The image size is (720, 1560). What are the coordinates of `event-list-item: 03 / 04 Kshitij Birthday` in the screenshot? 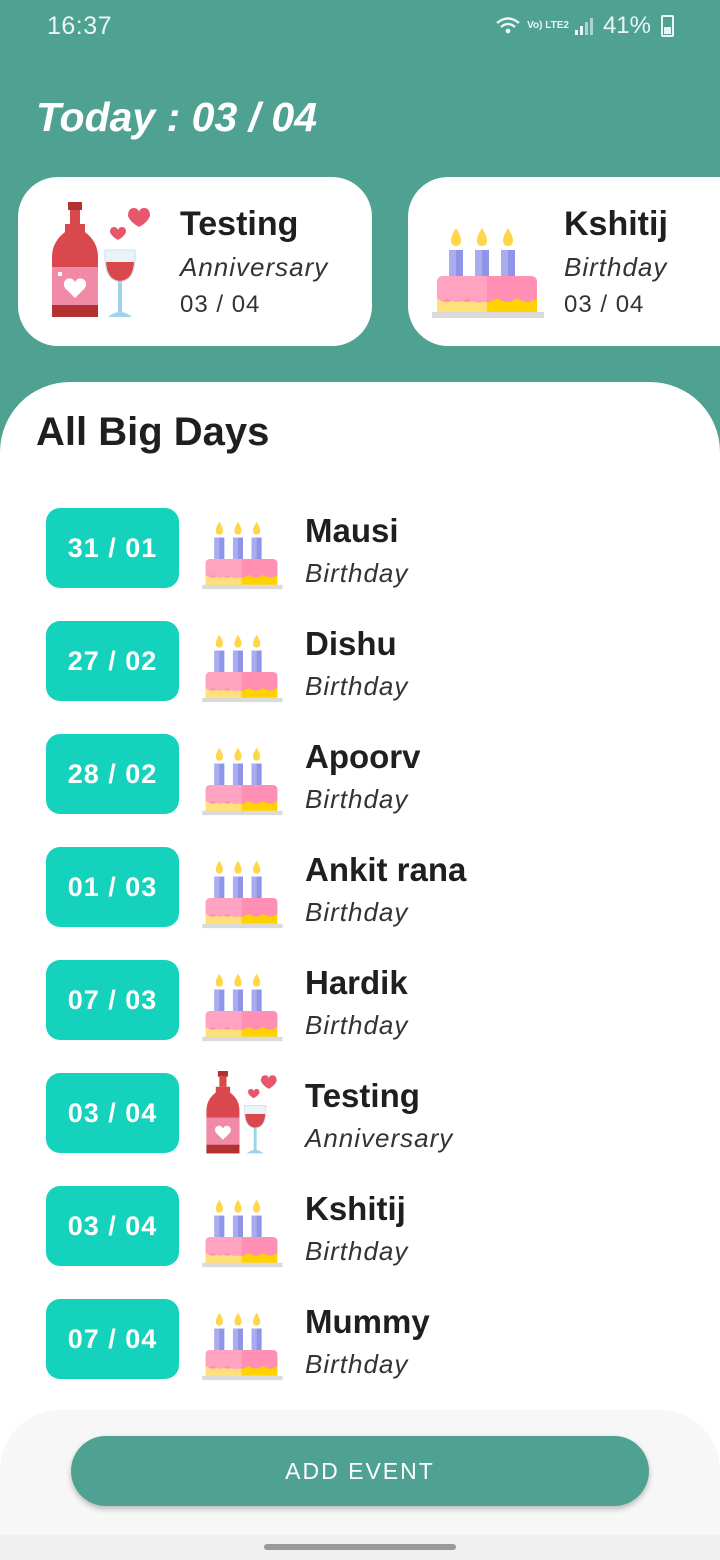 It's located at (360, 1227).